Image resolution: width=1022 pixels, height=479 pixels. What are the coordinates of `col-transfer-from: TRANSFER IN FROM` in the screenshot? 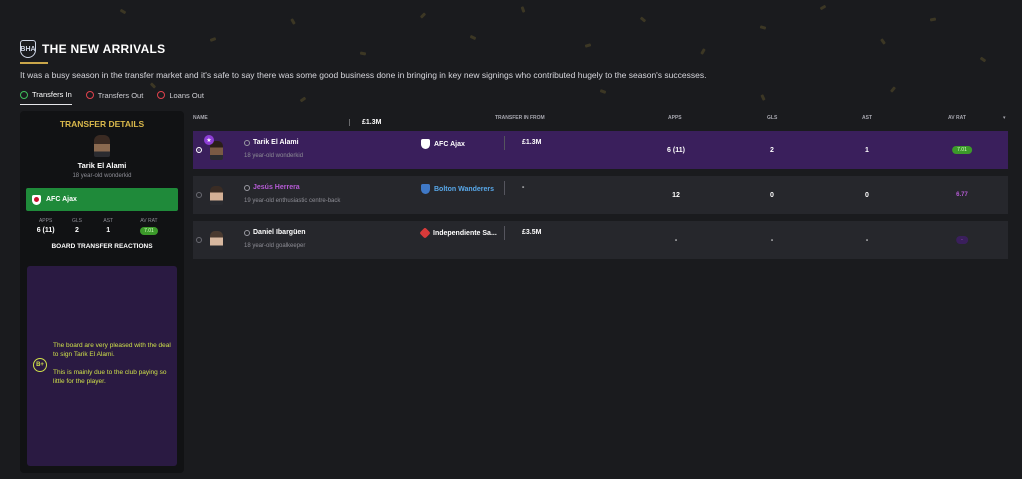 It's located at (520, 118).